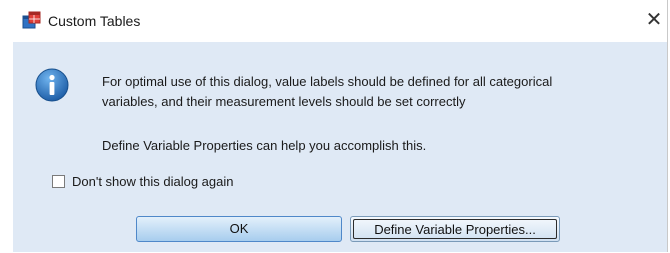 The image size is (670, 253). I want to click on dont-show-again-checkbox, so click(58, 181).